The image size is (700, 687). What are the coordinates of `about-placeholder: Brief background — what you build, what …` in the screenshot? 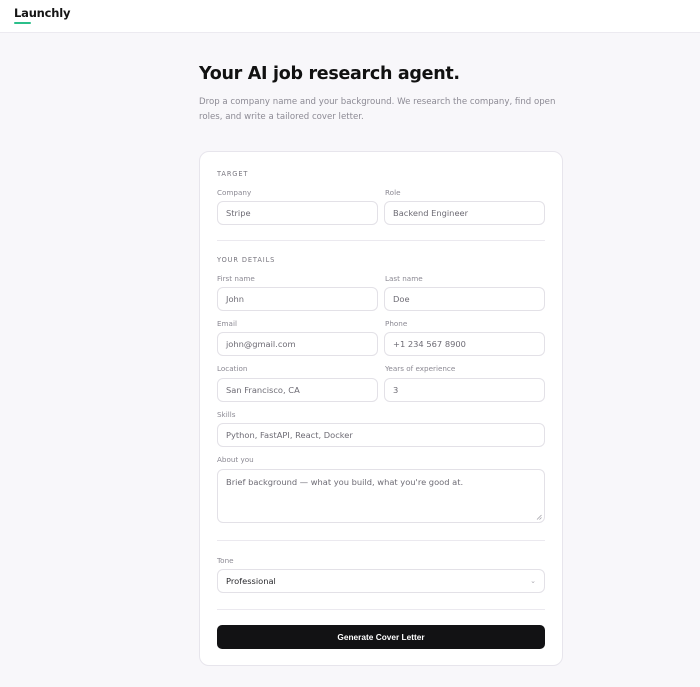 It's located at (345, 482).